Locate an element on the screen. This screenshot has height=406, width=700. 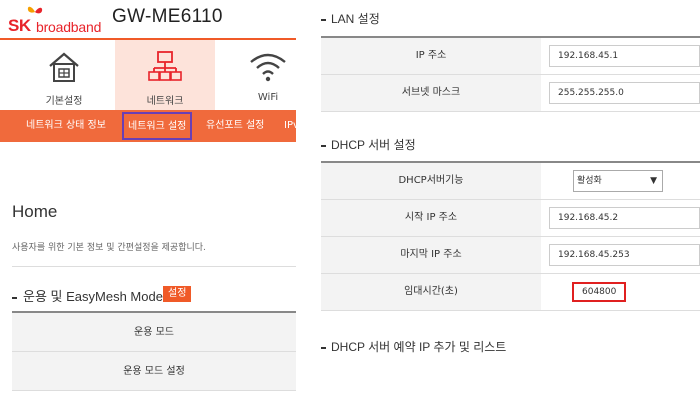
sk-broadband-logo: SK broadband is located at coordinates (58, 22).